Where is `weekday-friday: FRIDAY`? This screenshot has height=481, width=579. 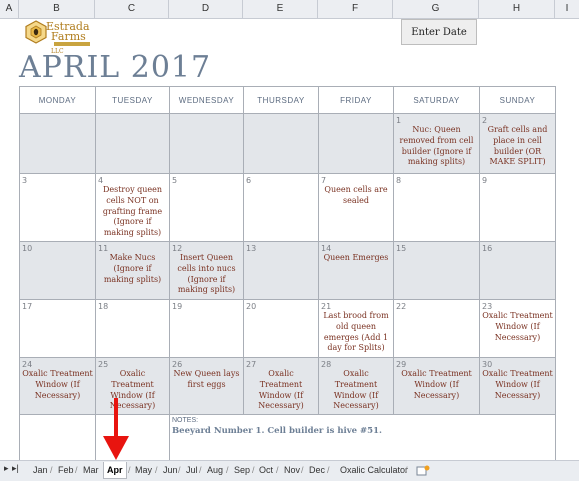 weekday-friday: FRIDAY is located at coordinates (356, 100).